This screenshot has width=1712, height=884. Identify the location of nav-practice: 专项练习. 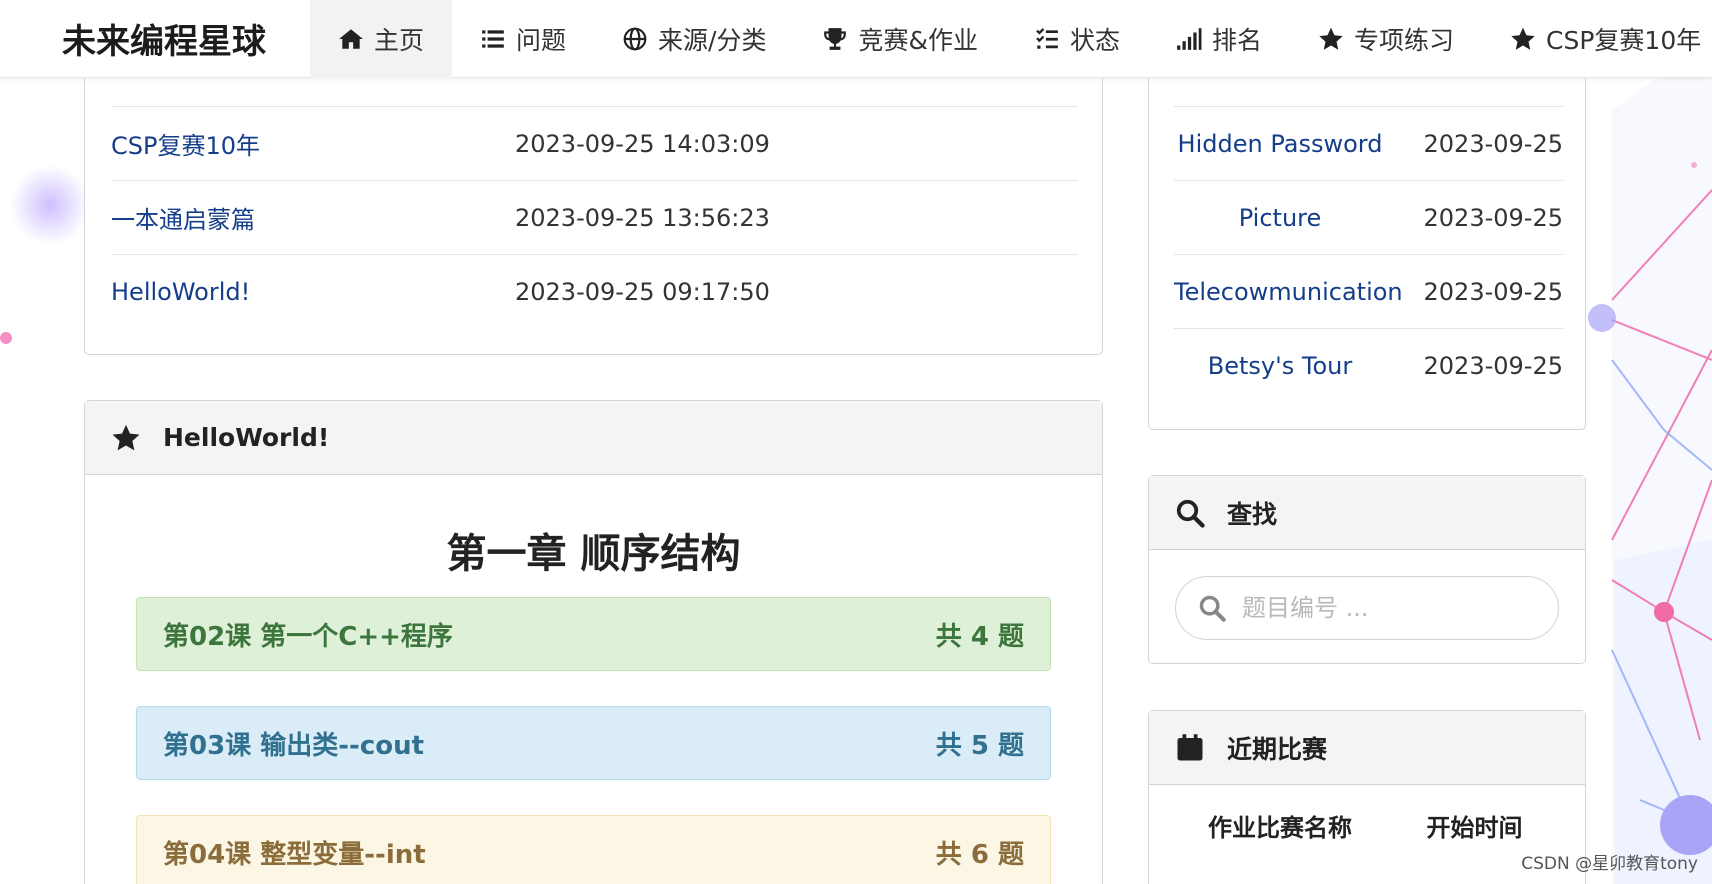
(1386, 39).